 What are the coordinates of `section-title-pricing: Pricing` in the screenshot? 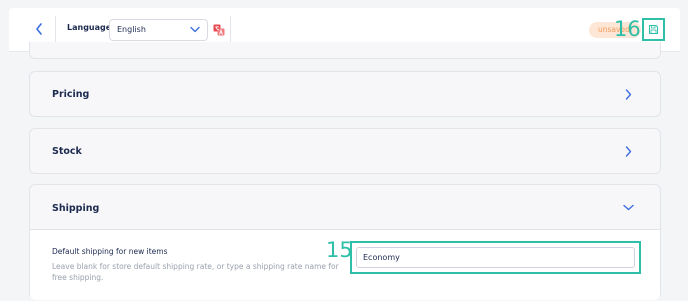 It's located at (71, 94).